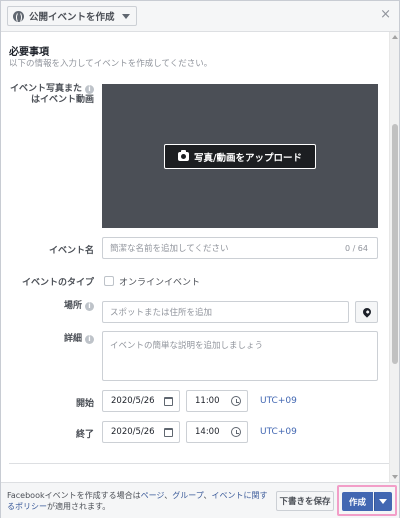  What do you see at coordinates (395, 477) in the screenshot?
I see `scroll-down-icon` at bounding box center [395, 477].